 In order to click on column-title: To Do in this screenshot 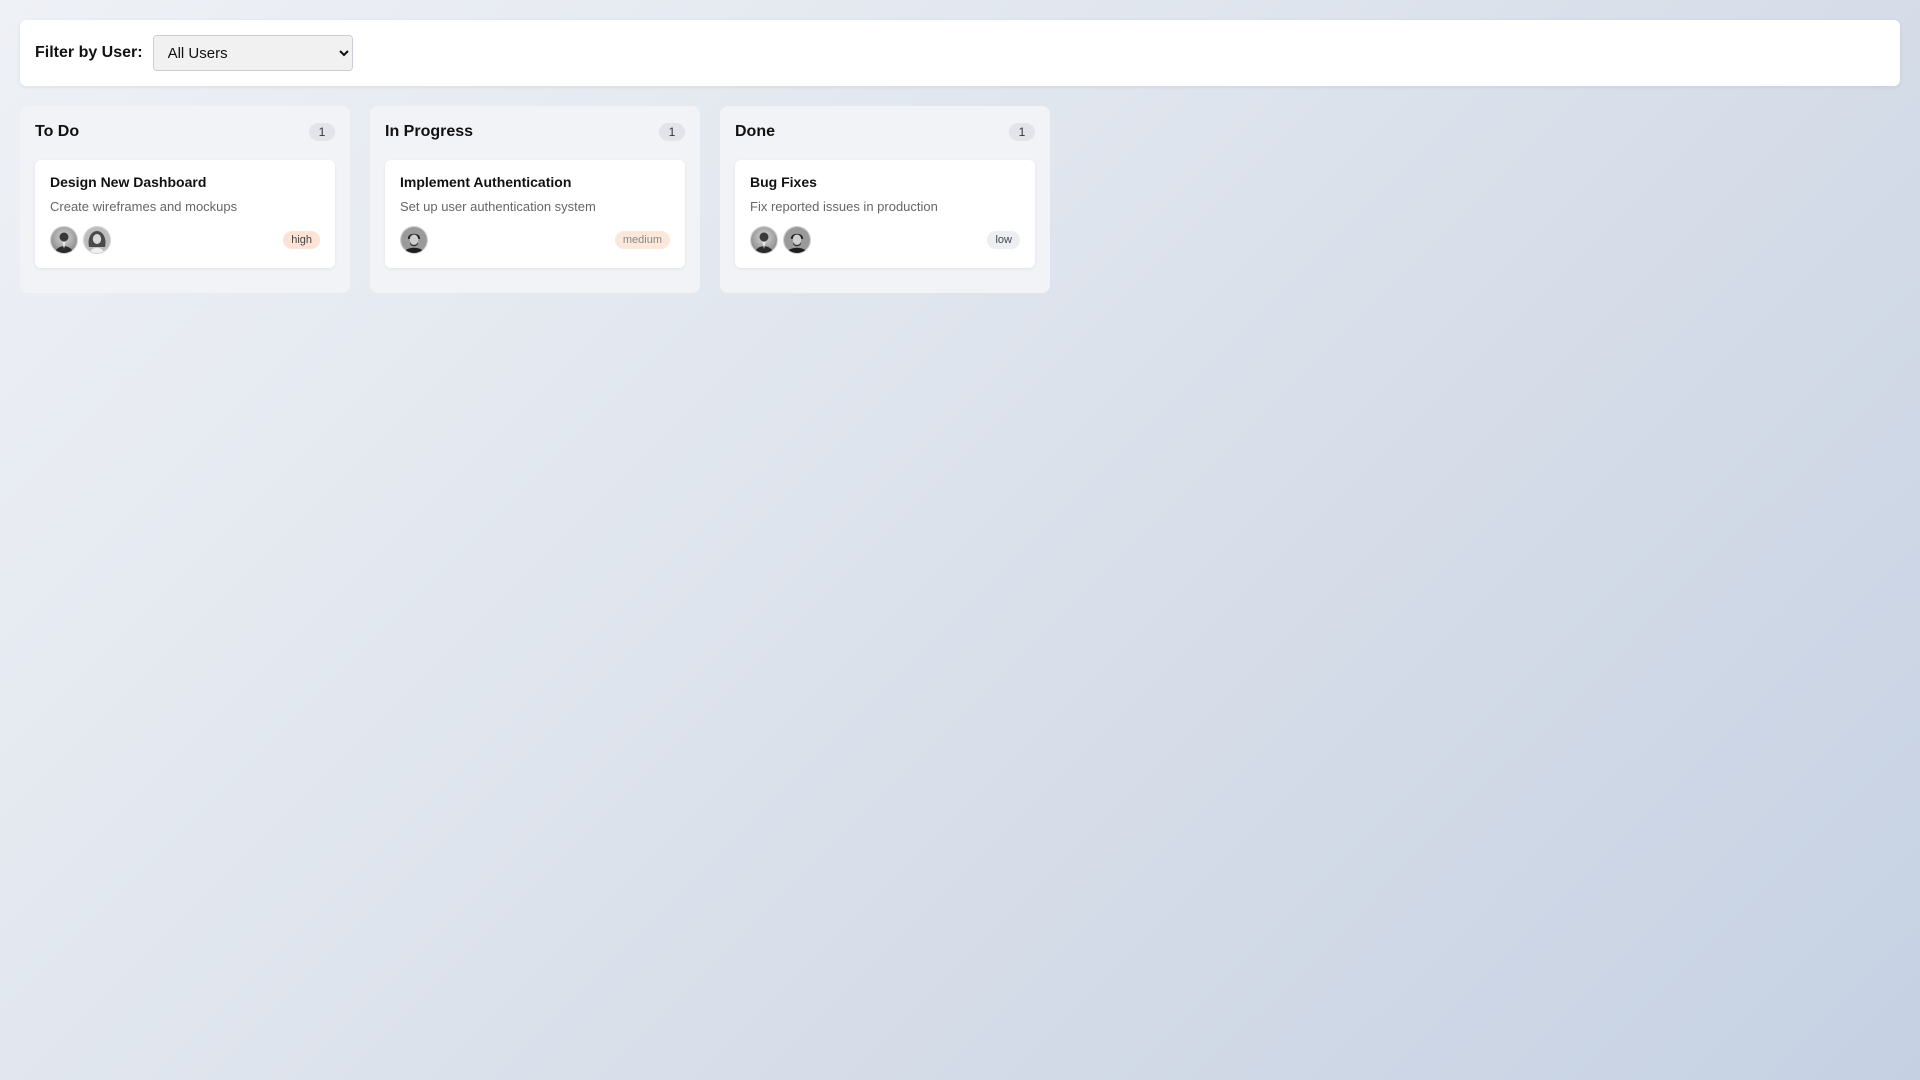, I will do `click(57, 131)`.